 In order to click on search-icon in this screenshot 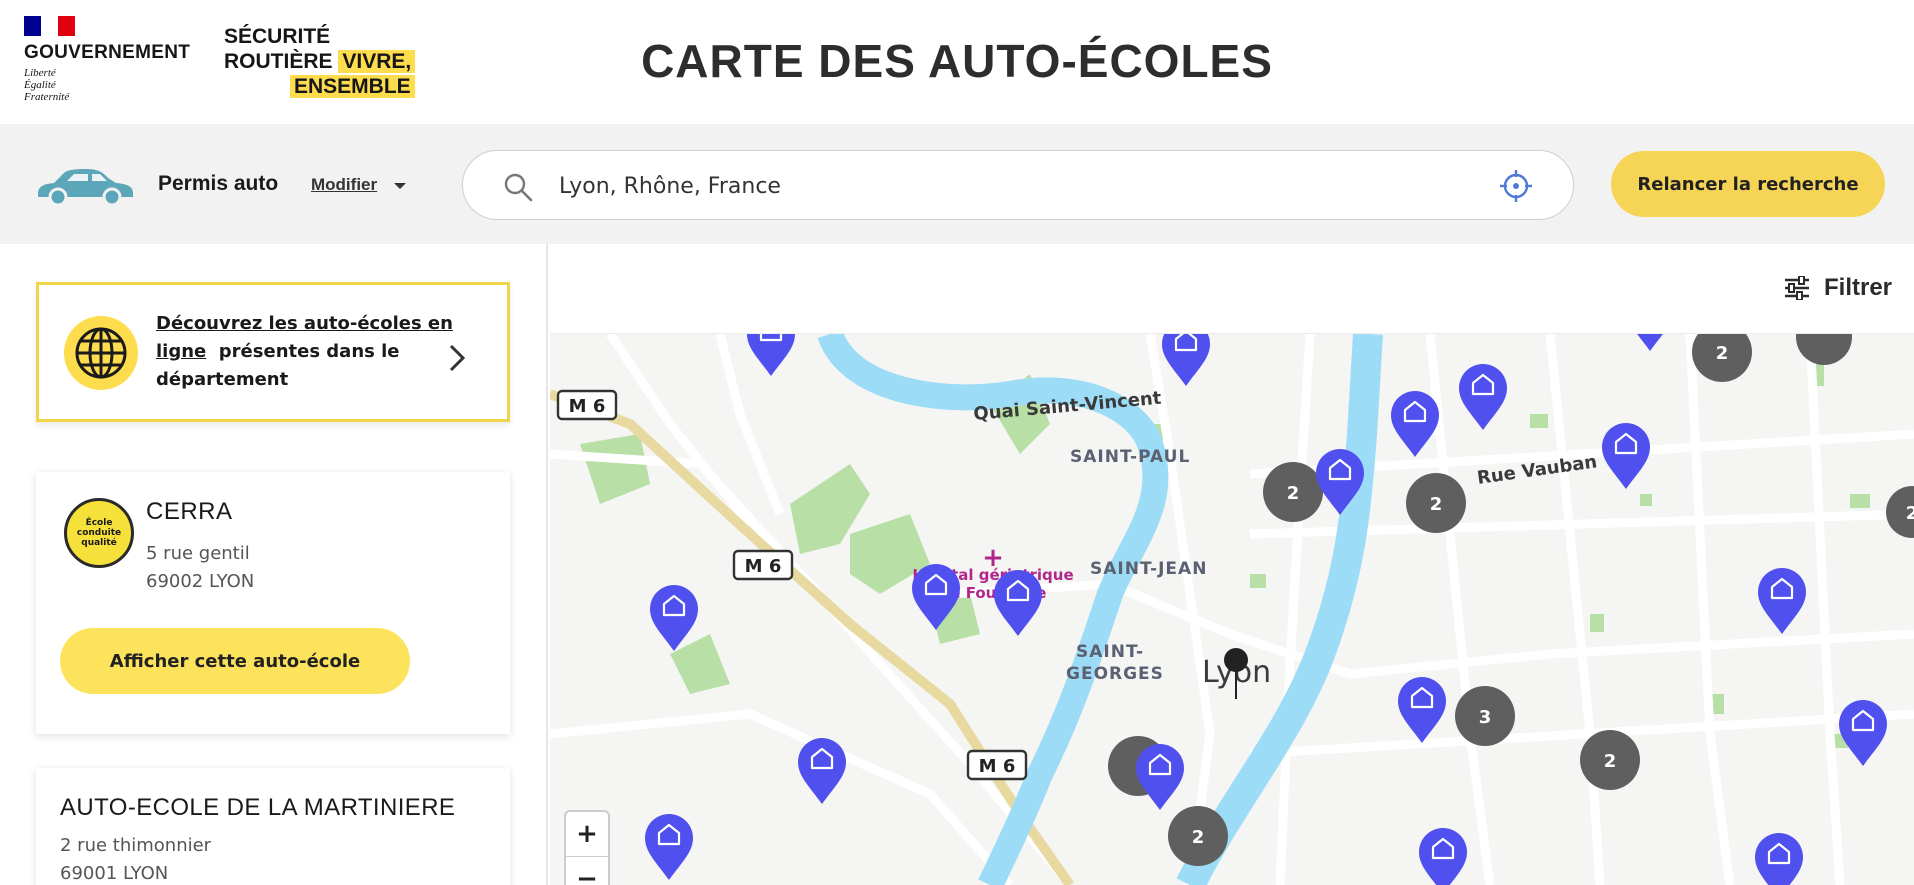, I will do `click(518, 187)`.